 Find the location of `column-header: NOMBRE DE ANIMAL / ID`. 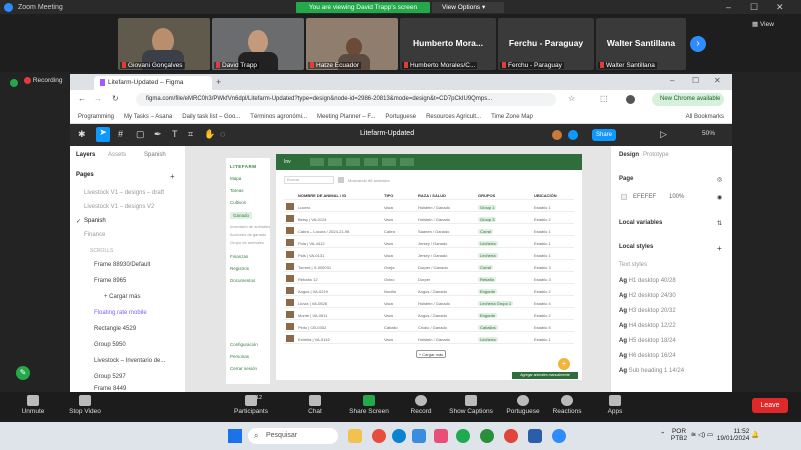

column-header: NOMBRE DE ANIMAL / ID is located at coordinates (322, 195).